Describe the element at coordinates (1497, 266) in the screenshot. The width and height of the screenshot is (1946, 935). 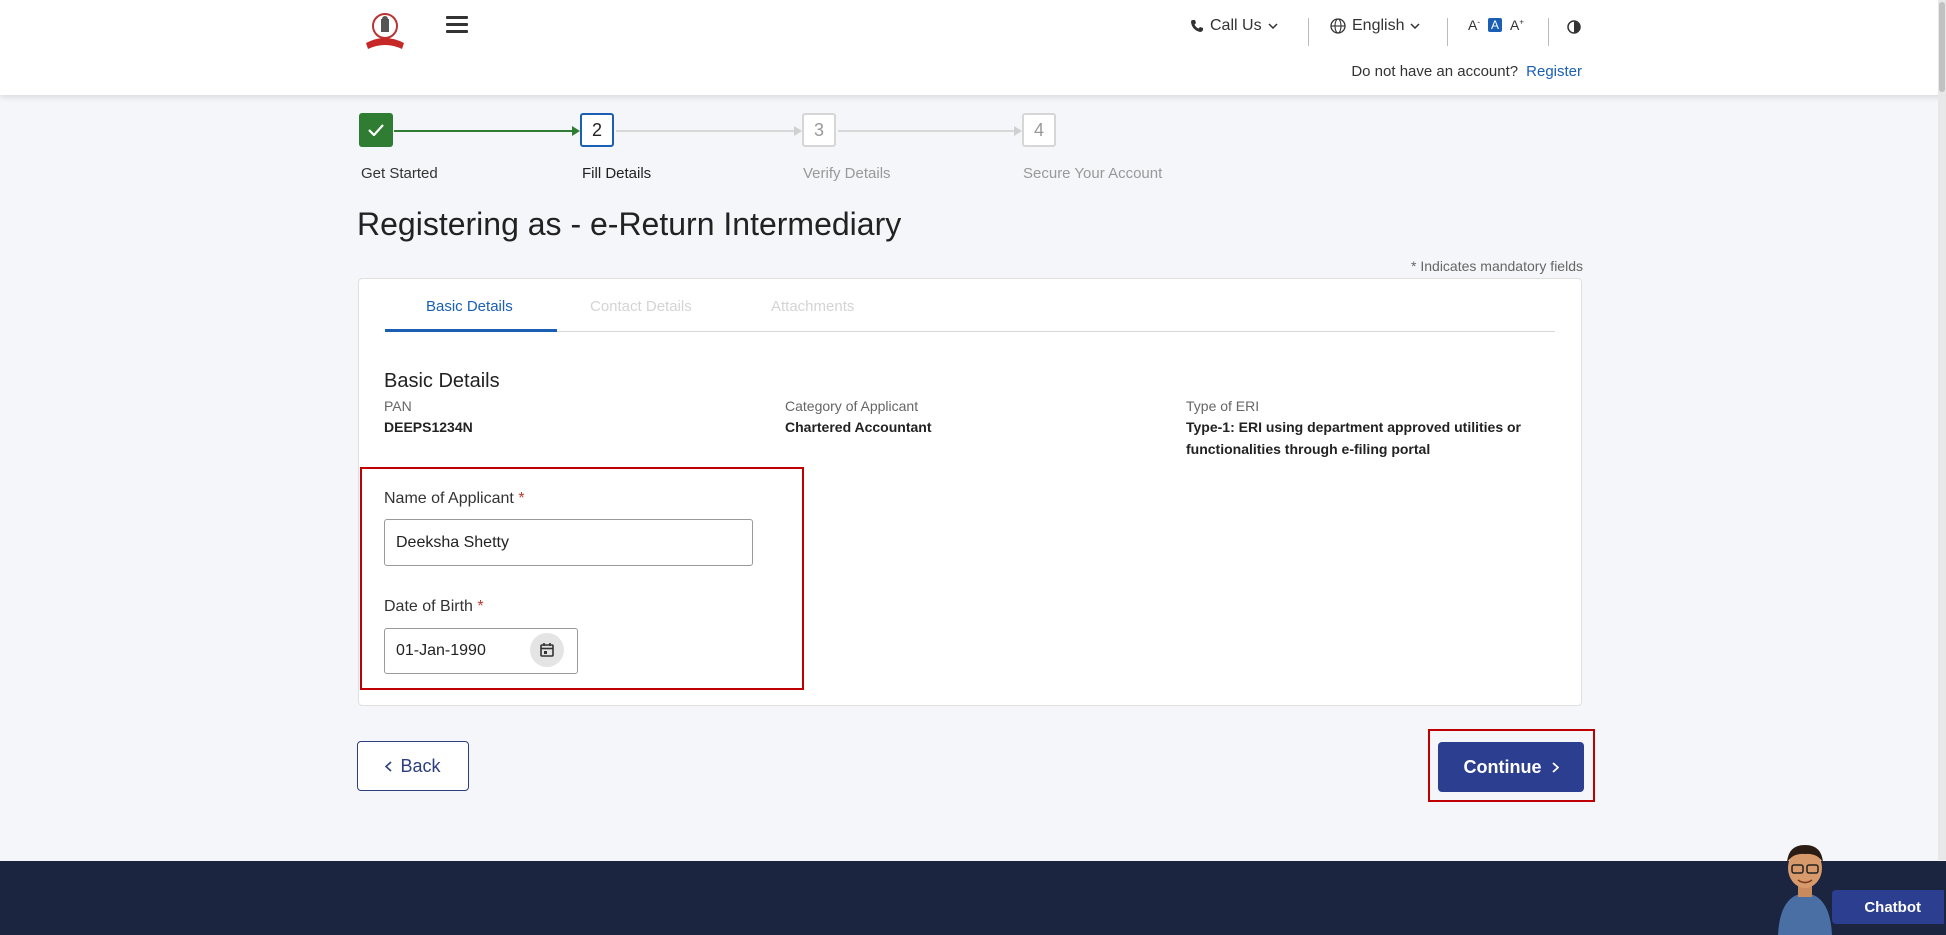
I see `mandatory-note: * Indicates mandatory fields` at that location.